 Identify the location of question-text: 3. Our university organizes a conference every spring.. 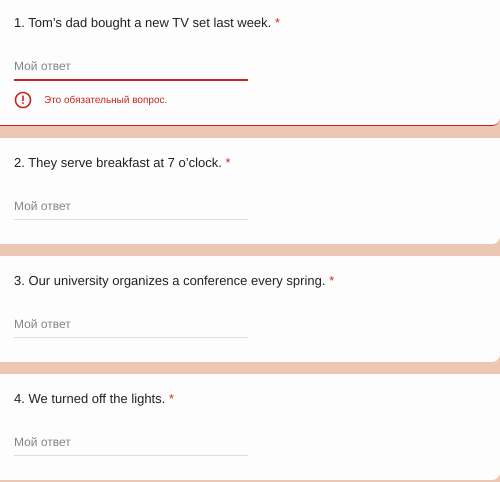
(170, 280).